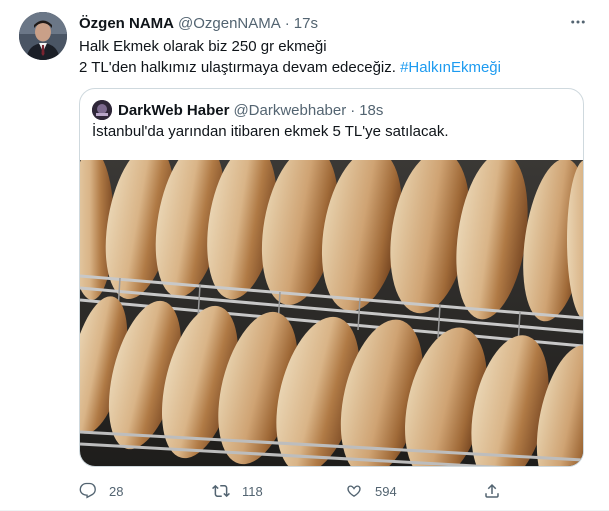  What do you see at coordinates (221, 491) in the screenshot?
I see `retweet-icon` at bounding box center [221, 491].